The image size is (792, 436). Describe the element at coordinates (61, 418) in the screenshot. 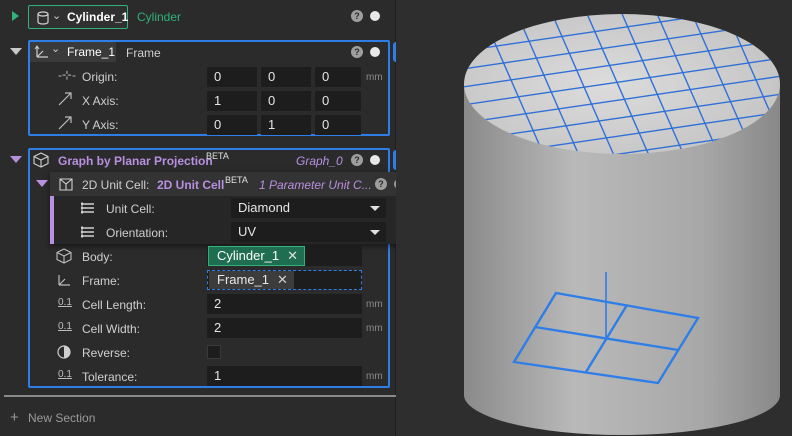

I see `new-section-button: New Section` at that location.